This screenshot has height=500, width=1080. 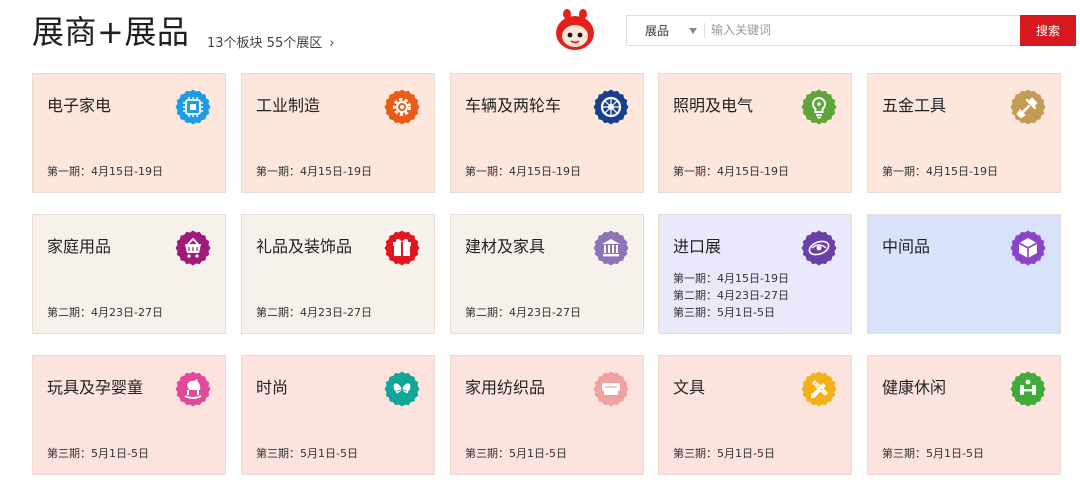 I want to click on sector-name: 家庭用品, so click(x=79, y=246).